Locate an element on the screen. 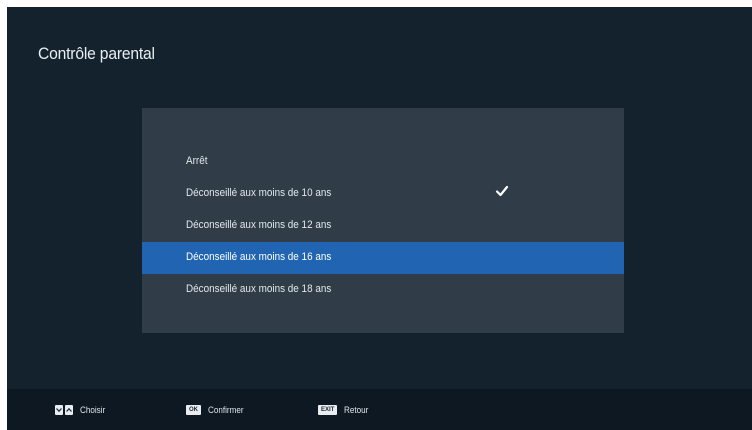 This screenshot has width=752, height=430. hint-back-label: Retour is located at coordinates (356, 410).